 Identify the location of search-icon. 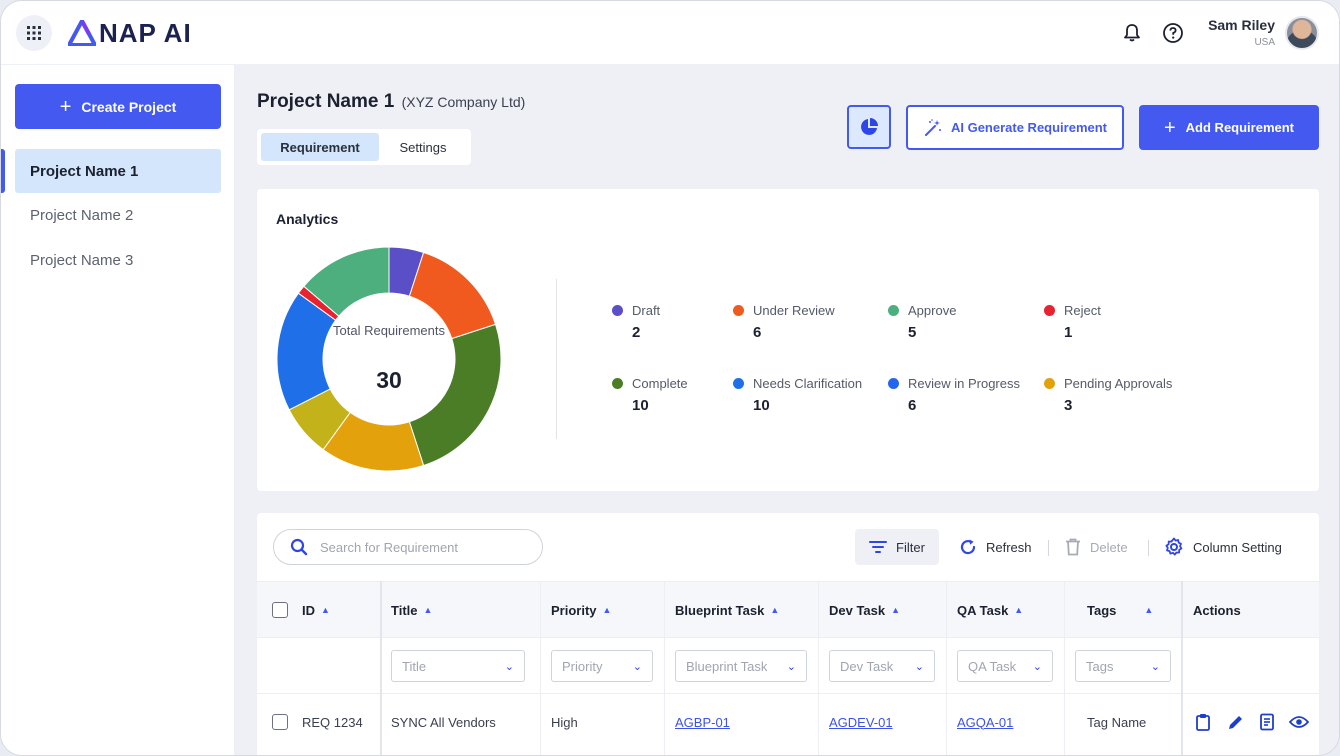
(299, 547).